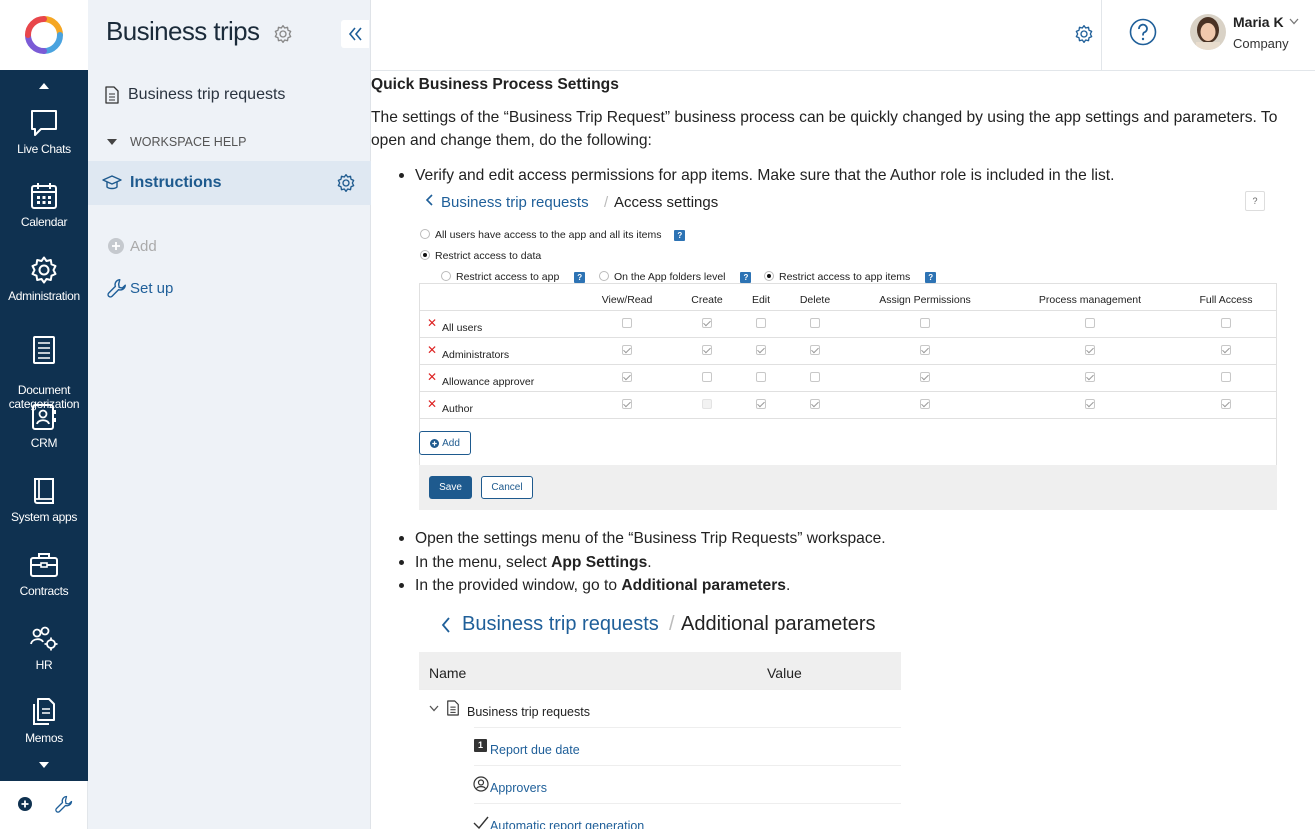  What do you see at coordinates (1208, 32) in the screenshot?
I see `avatar` at bounding box center [1208, 32].